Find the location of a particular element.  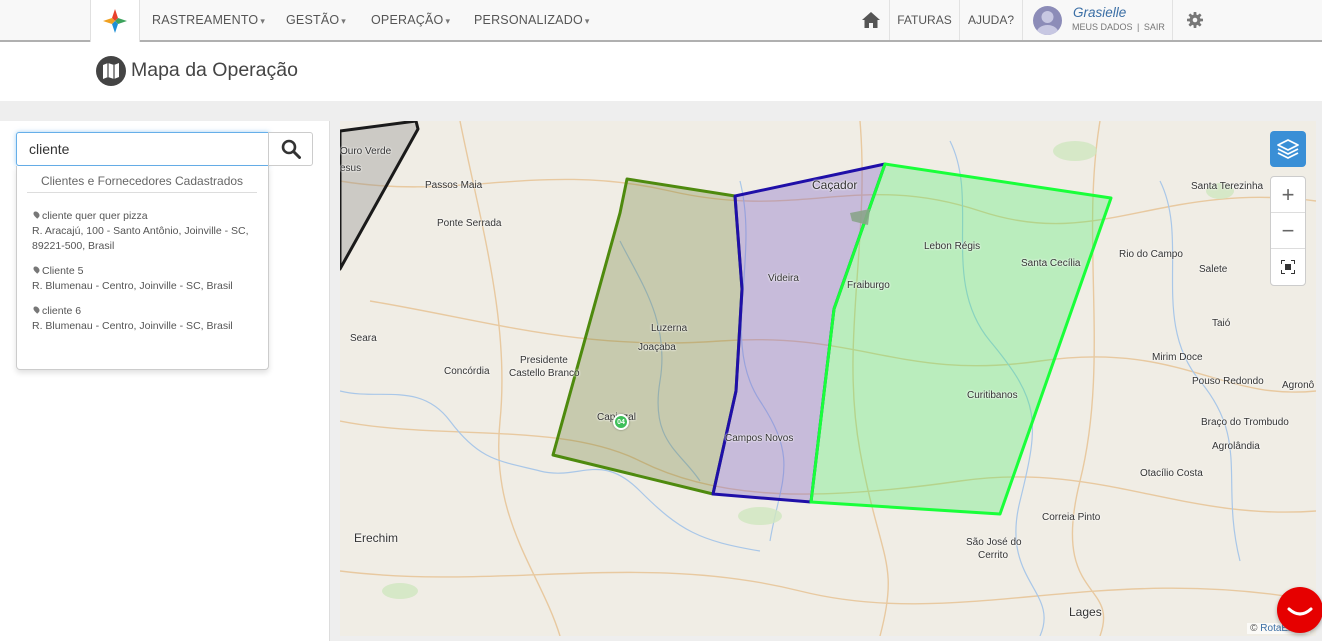

city-label: Passos Maia is located at coordinates (454, 185).